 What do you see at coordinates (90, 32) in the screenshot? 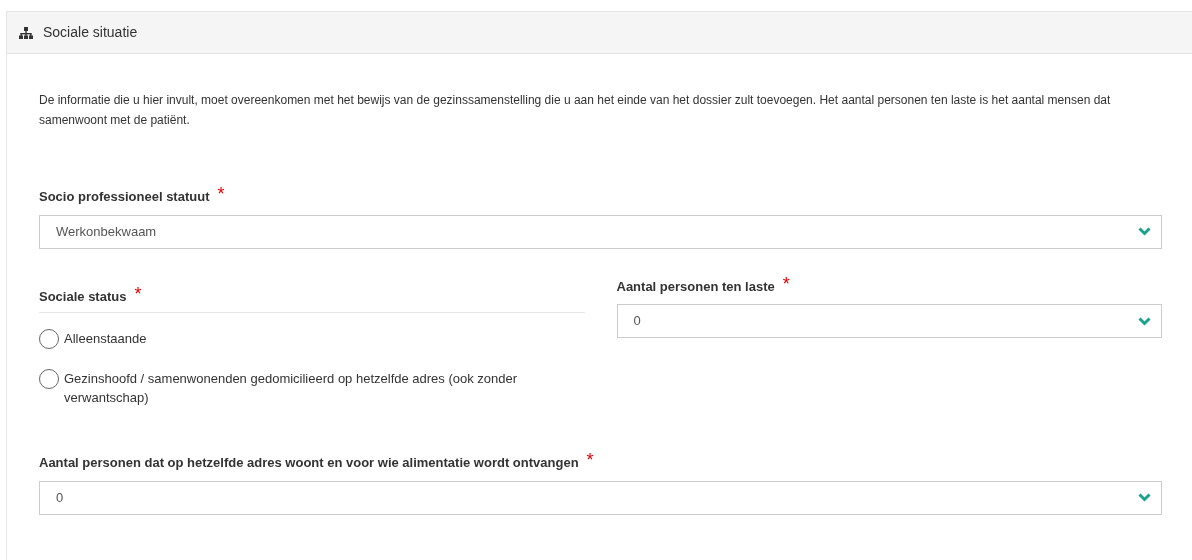
I see `panel-title: Sociale situatie` at bounding box center [90, 32].